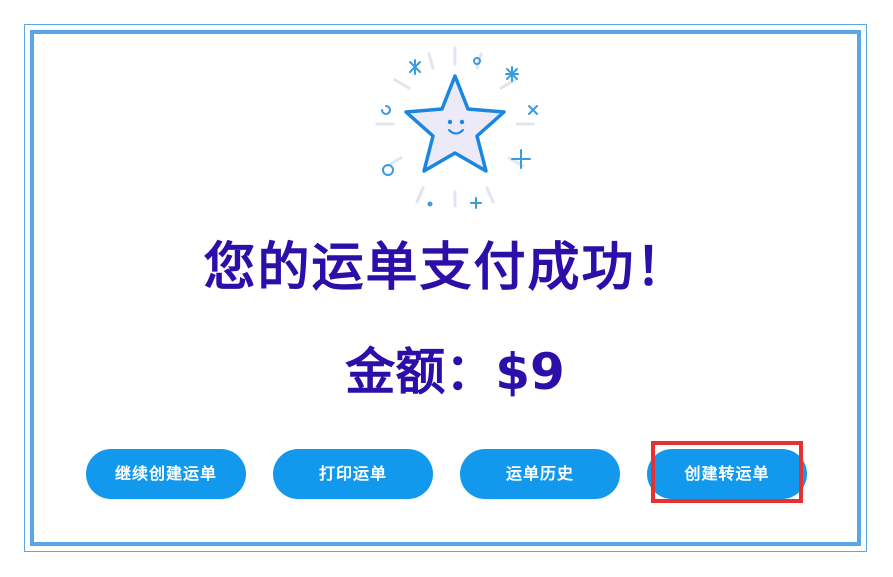  Describe the element at coordinates (166, 474) in the screenshot. I see `continue-create-button: 继续创建运单` at that location.